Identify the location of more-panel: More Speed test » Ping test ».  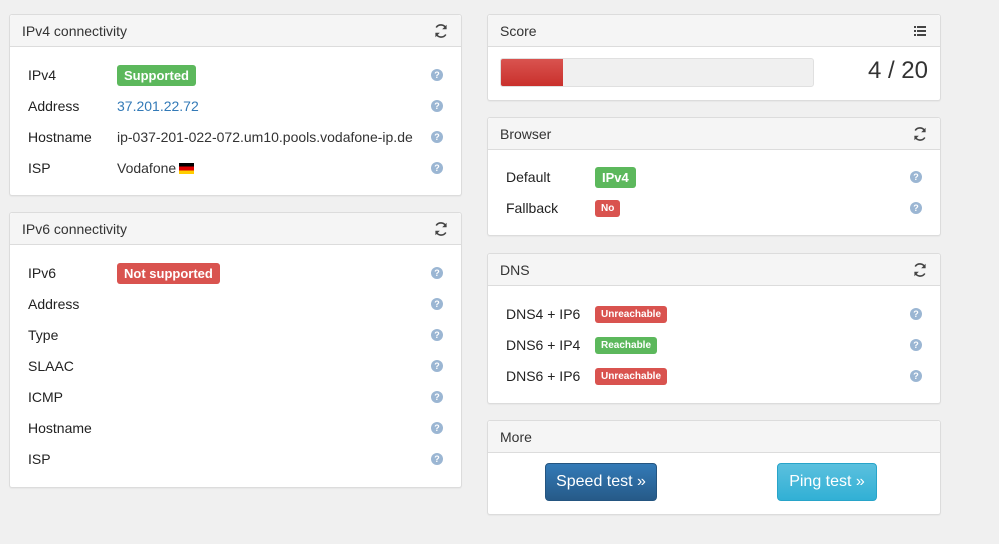
(714, 467).